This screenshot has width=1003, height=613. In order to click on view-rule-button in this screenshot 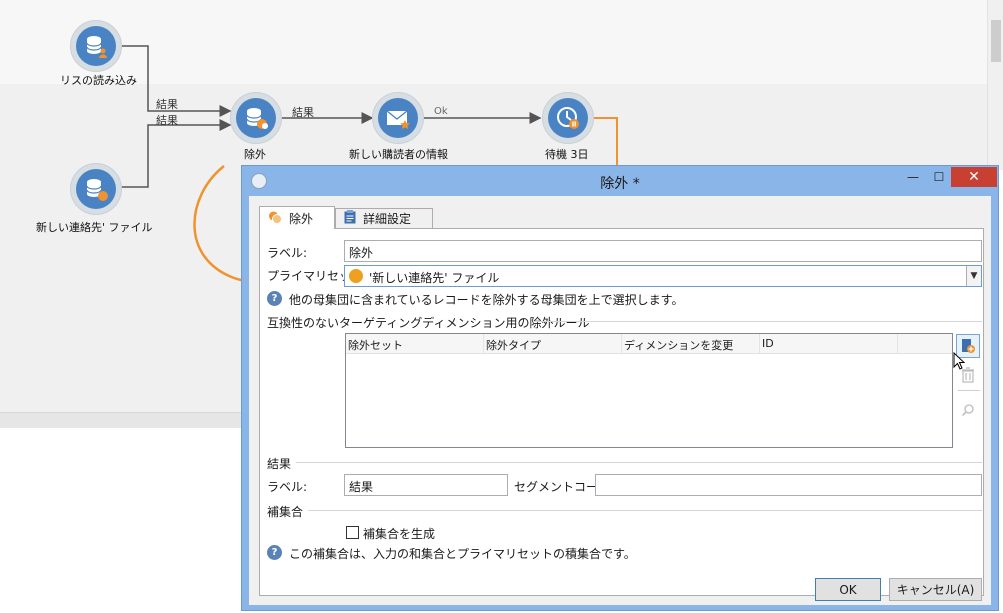, I will do `click(968, 410)`.